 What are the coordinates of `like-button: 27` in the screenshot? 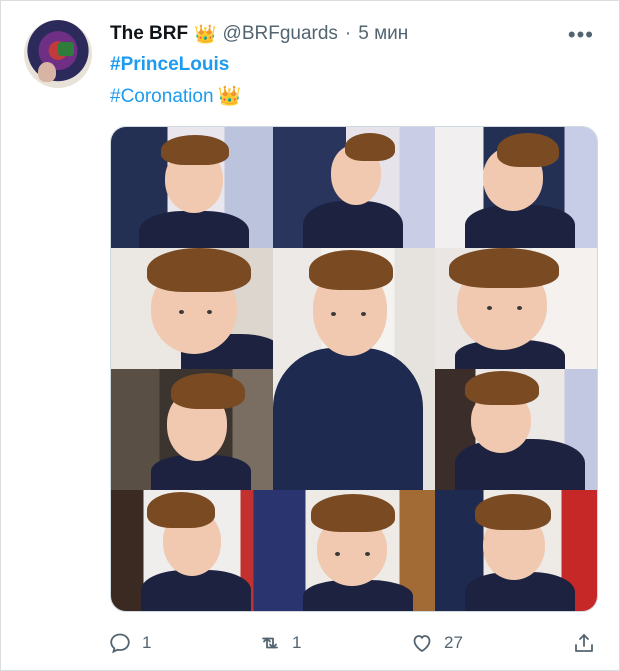 It's located at (436, 643).